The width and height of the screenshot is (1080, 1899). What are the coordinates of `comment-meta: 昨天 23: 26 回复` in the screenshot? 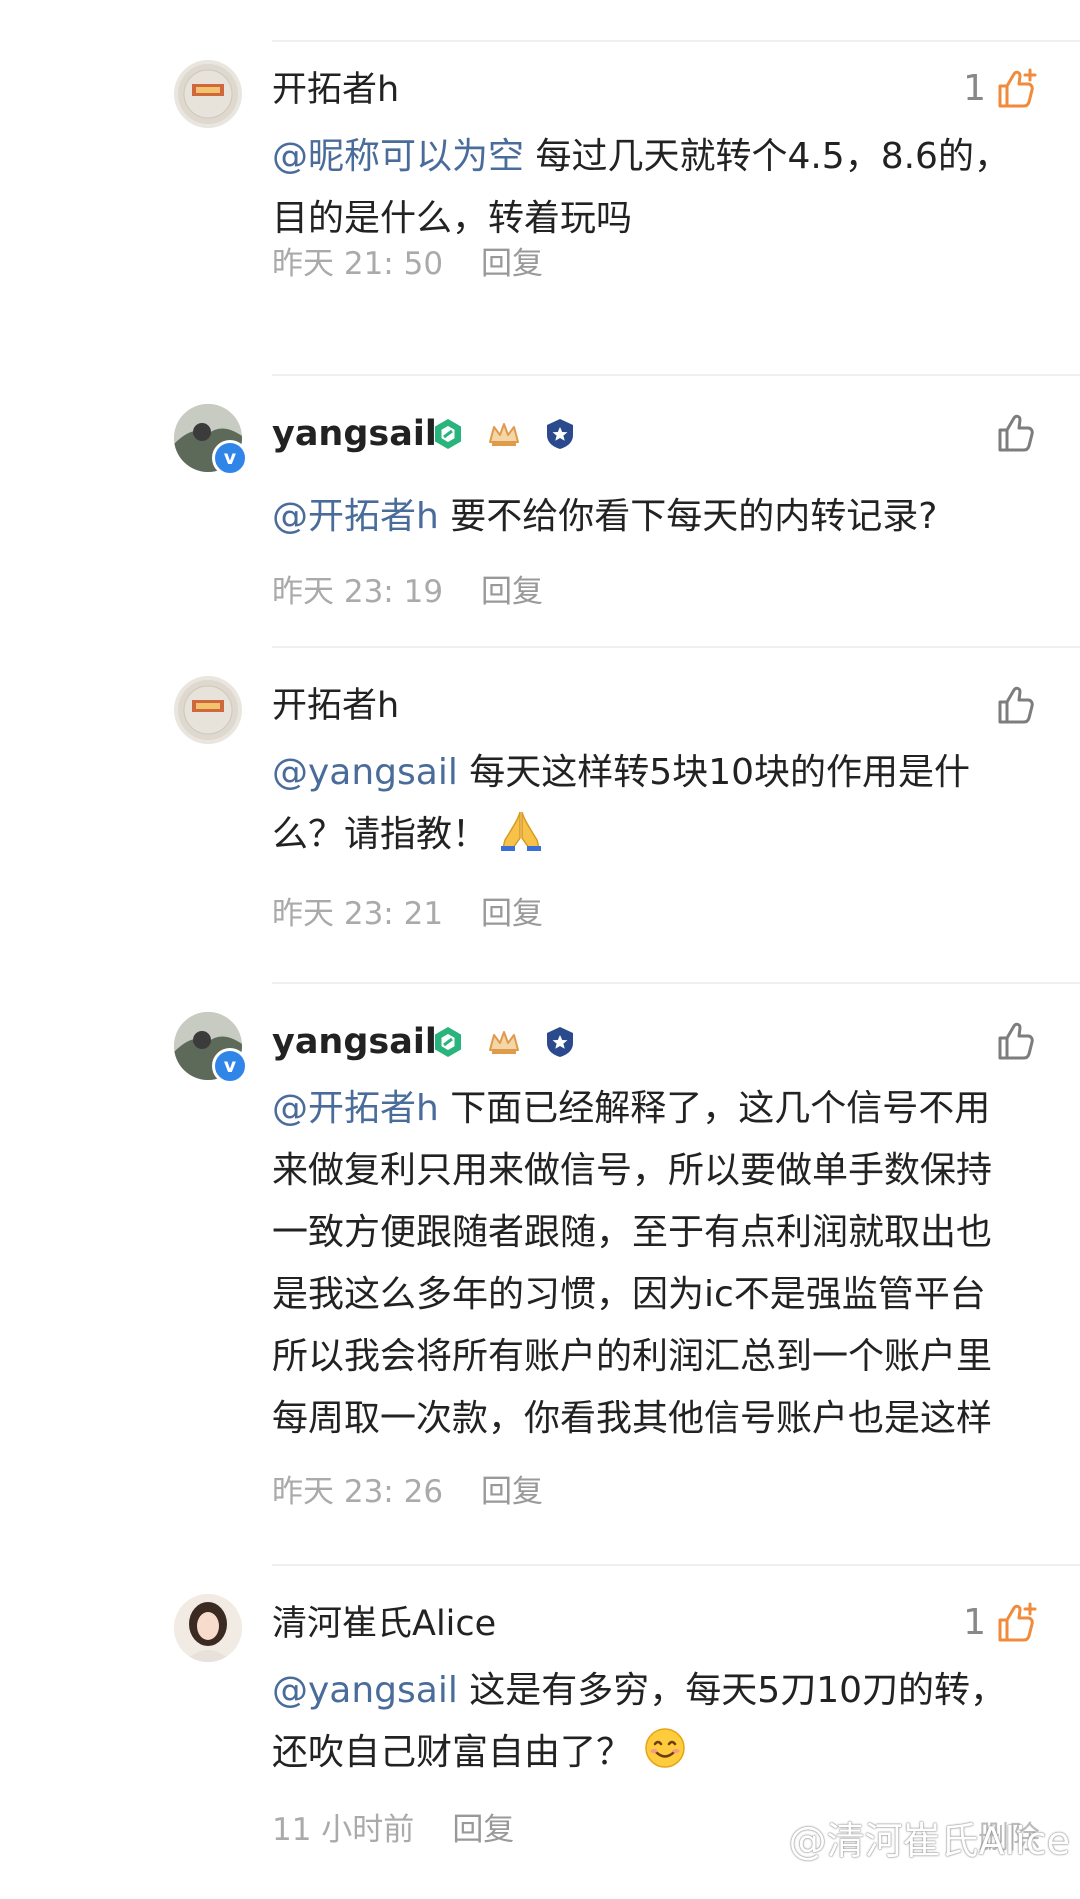 It's located at (407, 1492).